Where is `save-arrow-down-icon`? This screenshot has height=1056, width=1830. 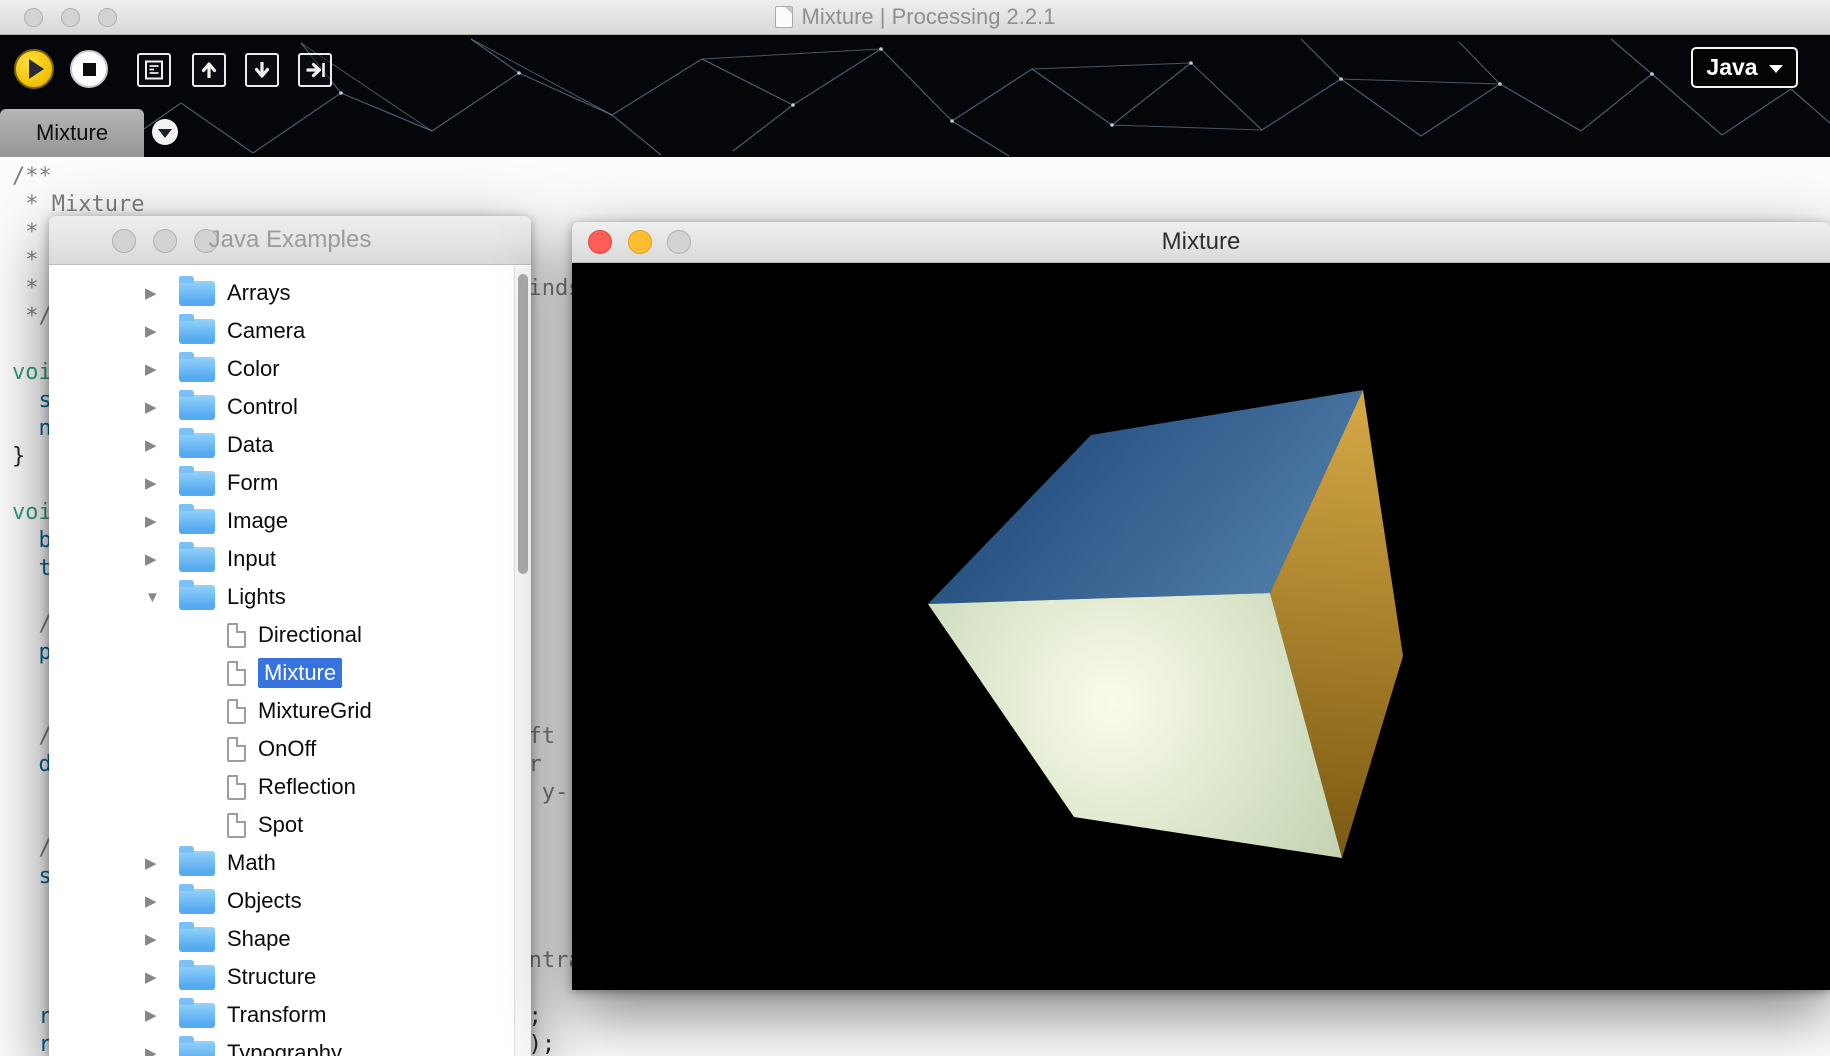
save-arrow-down-icon is located at coordinates (262, 70).